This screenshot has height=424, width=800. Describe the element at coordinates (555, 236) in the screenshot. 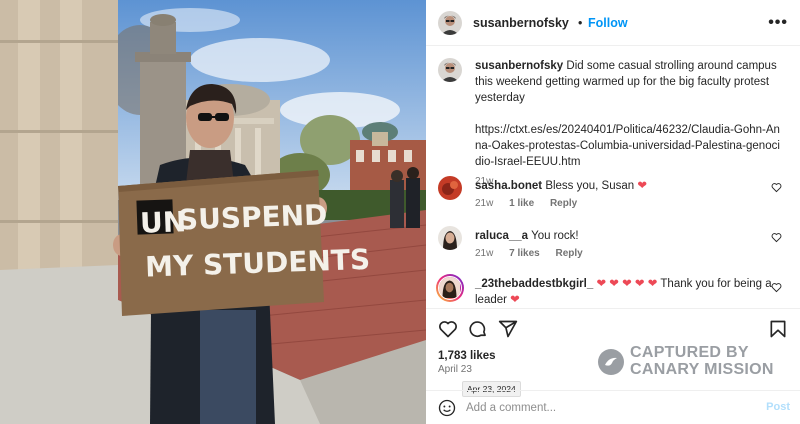

I see `comment-text: You rock!` at that location.